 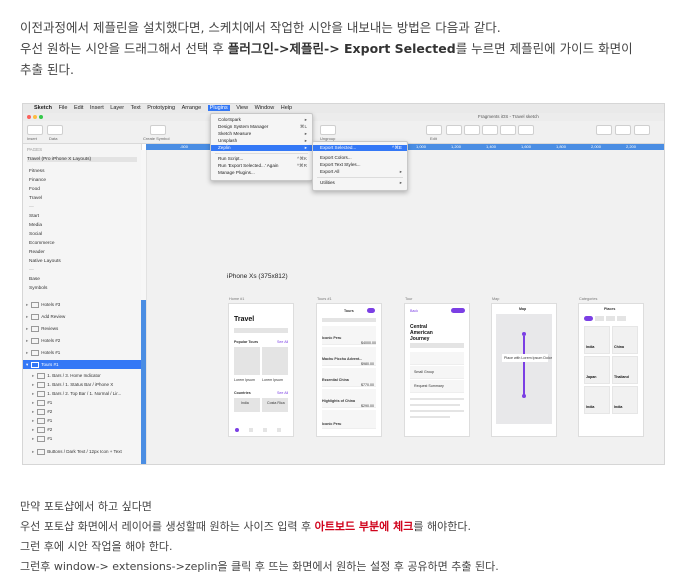 I want to click on ruler-tick: 1,600, so click(x=526, y=146).